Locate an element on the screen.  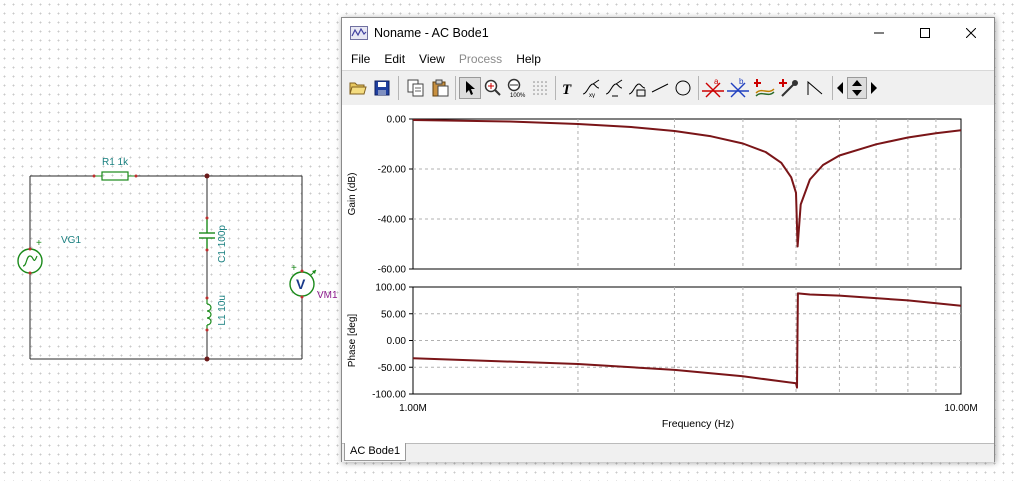
menu-view: View is located at coordinates (432, 59).